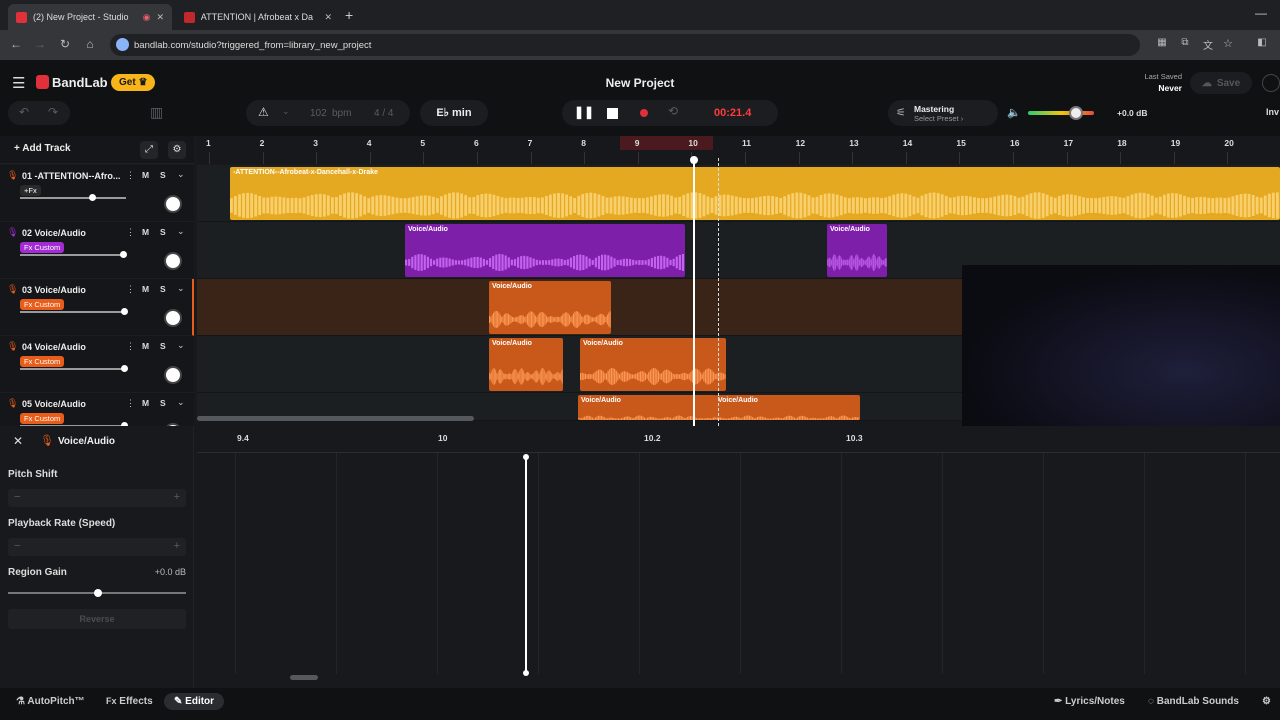 The image size is (1280, 720). I want to click on time-signature: 4 / 4, so click(383, 113).